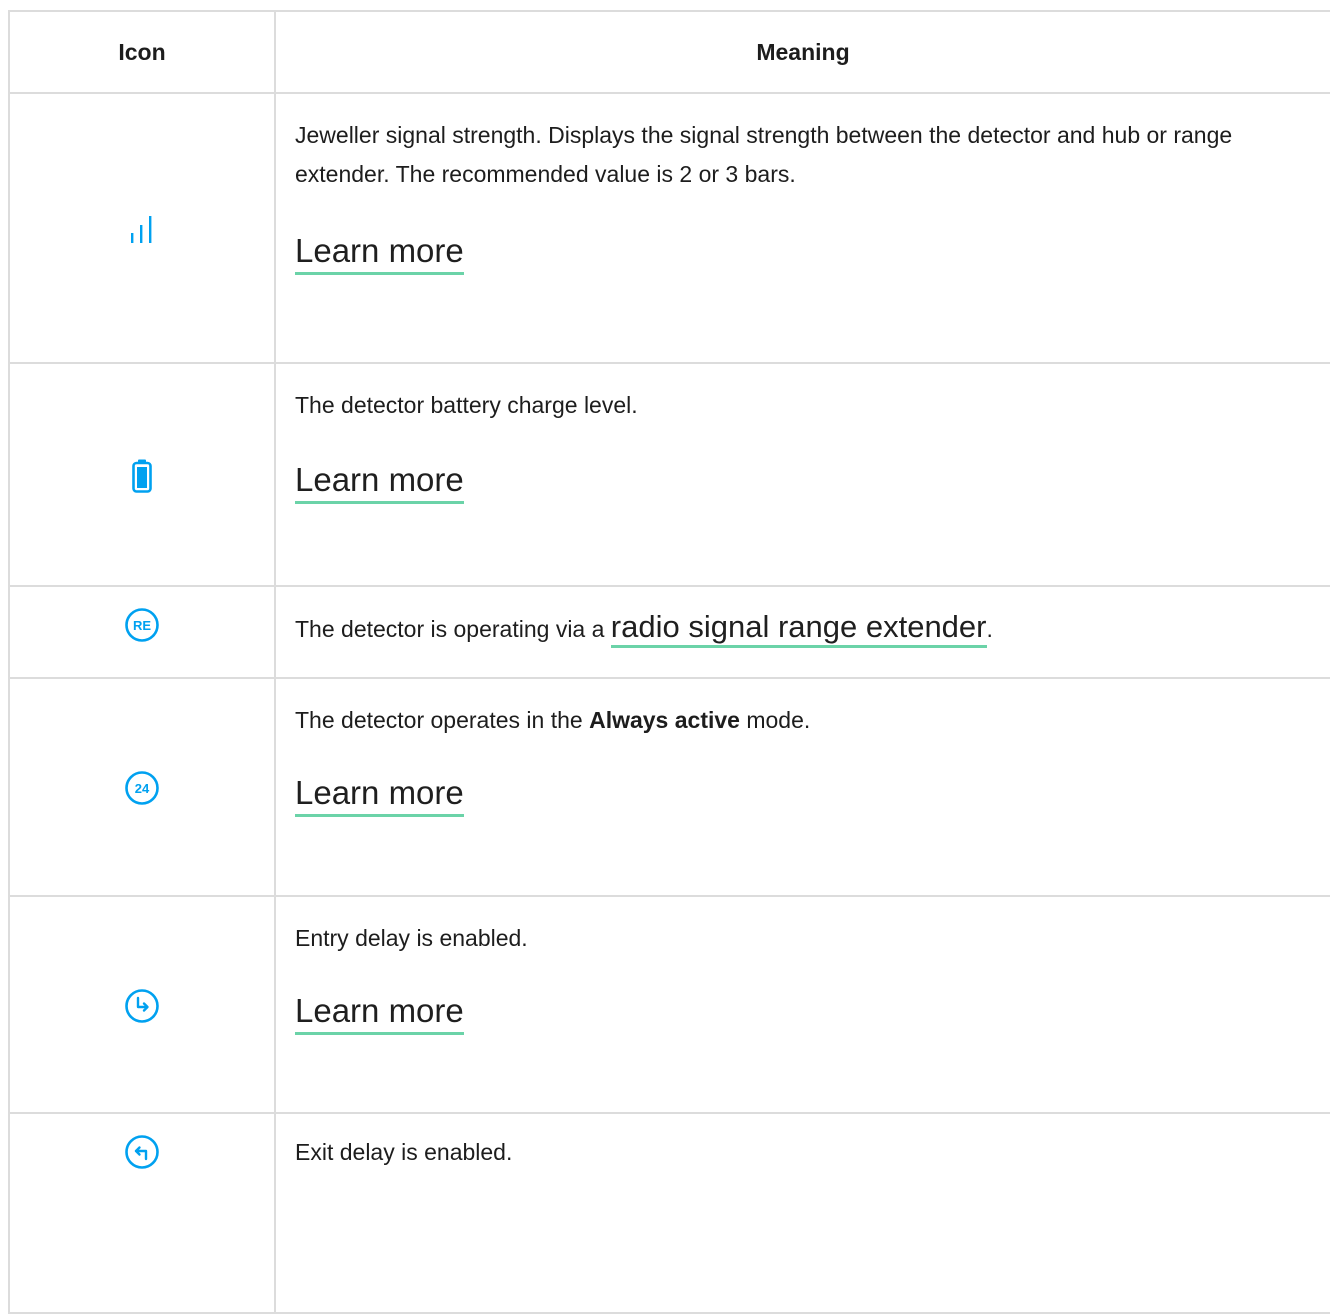  Describe the element at coordinates (664, 720) in the screenshot. I see `always-active-mode-label: Always active` at that location.